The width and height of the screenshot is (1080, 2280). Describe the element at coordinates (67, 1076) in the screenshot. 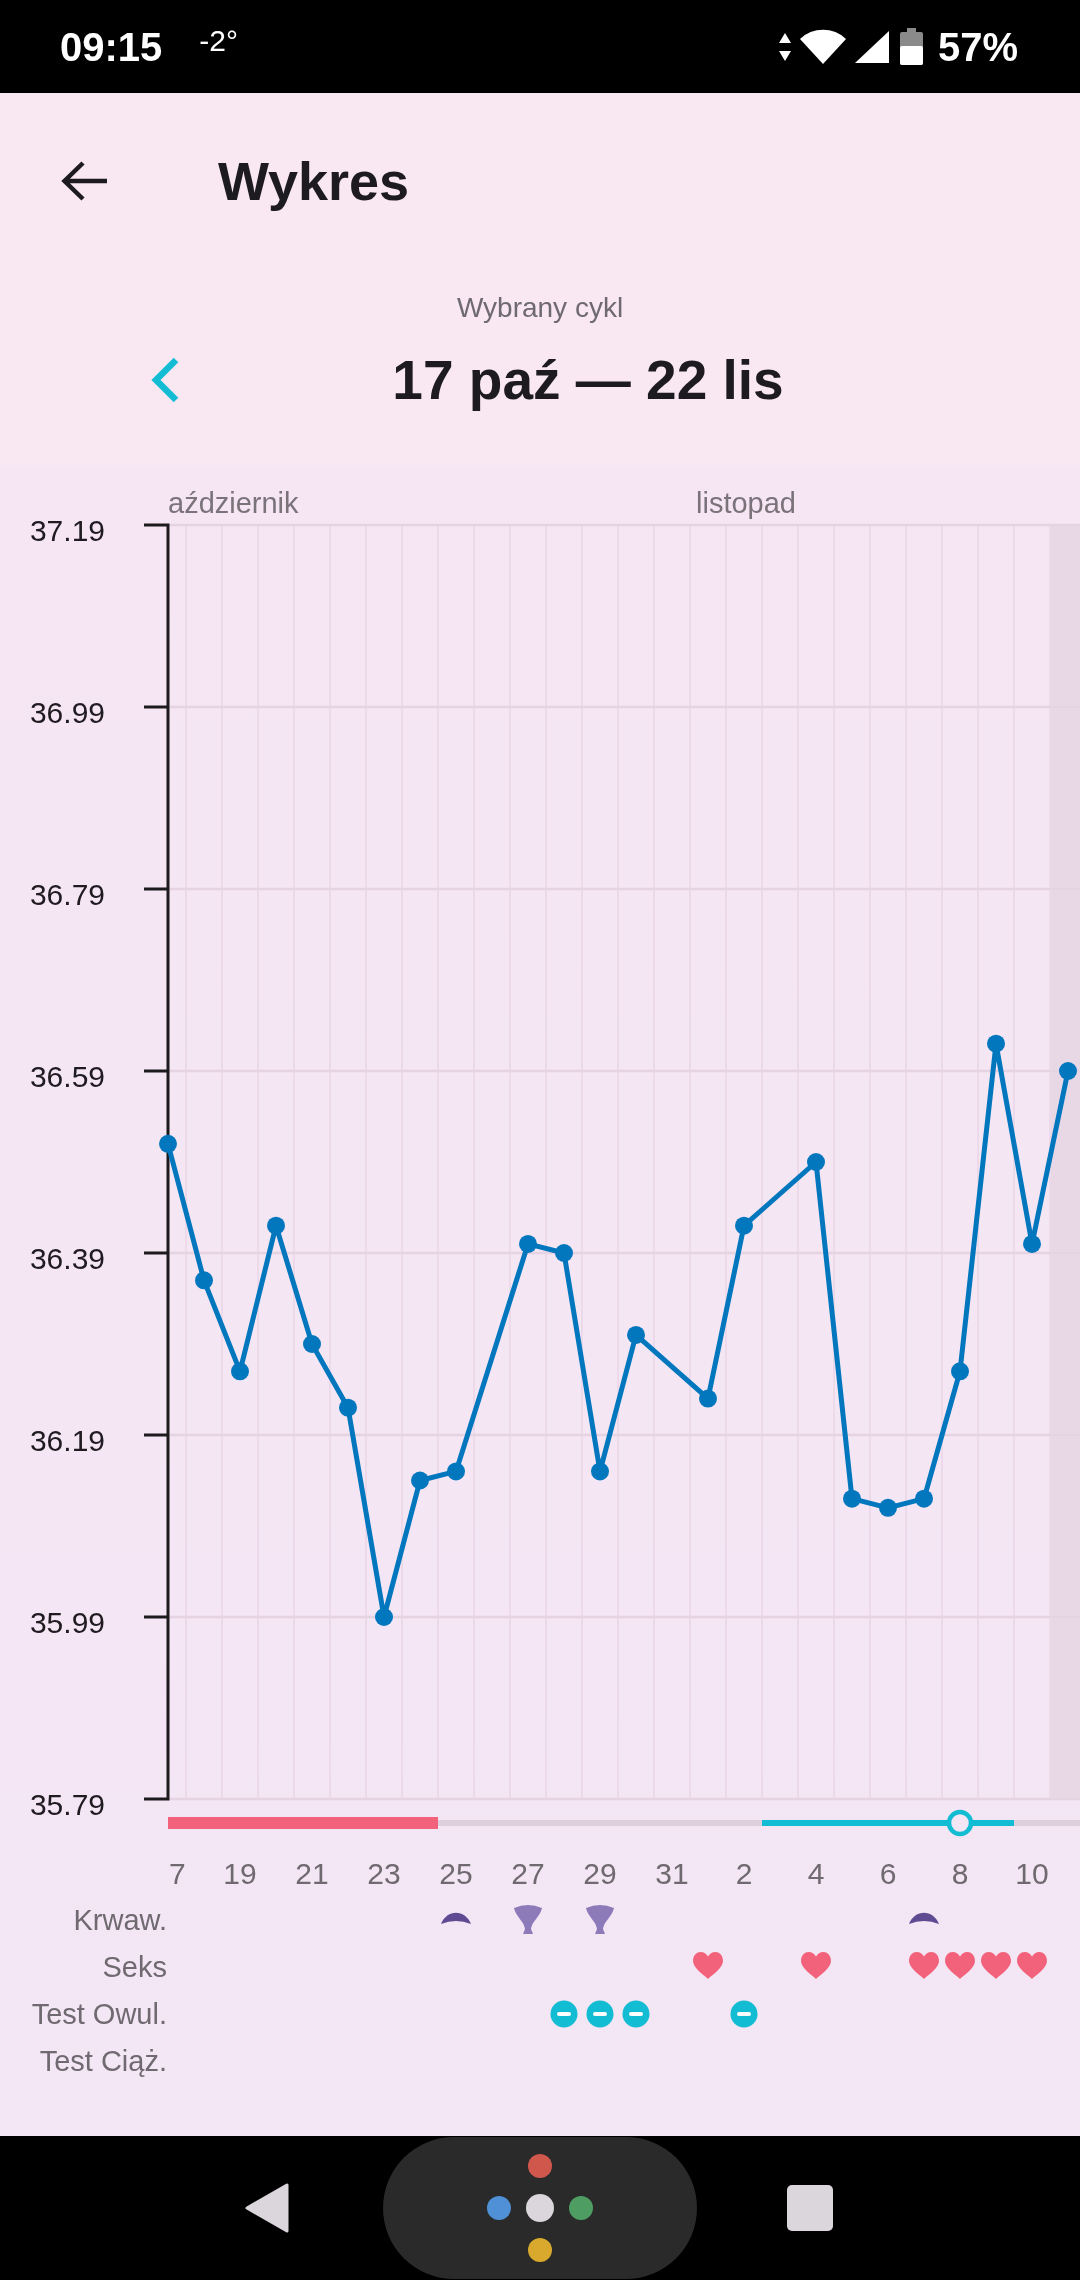

I see `y-axis-label: 36.59` at that location.